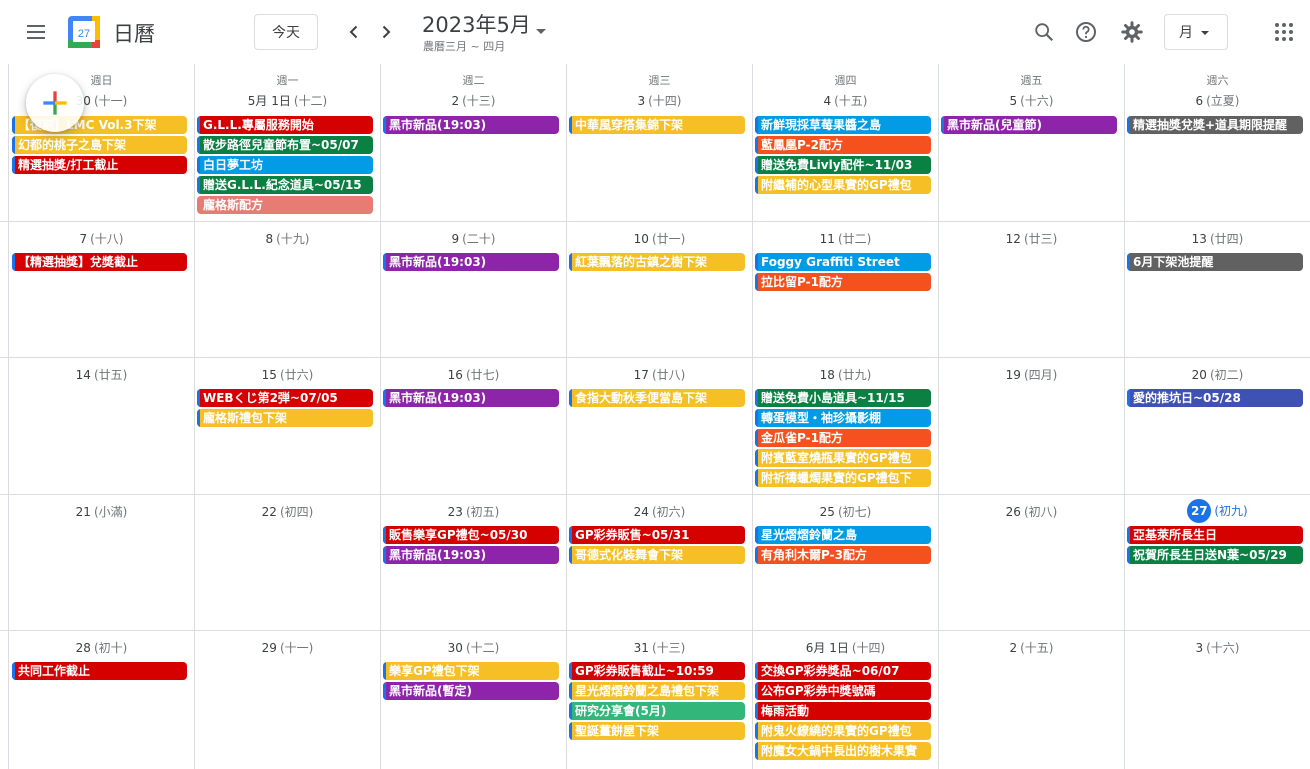 The height and width of the screenshot is (769, 1310). Describe the element at coordinates (99, 145) in the screenshot. I see `event-chip: 幻都的桃子之島下架` at that location.